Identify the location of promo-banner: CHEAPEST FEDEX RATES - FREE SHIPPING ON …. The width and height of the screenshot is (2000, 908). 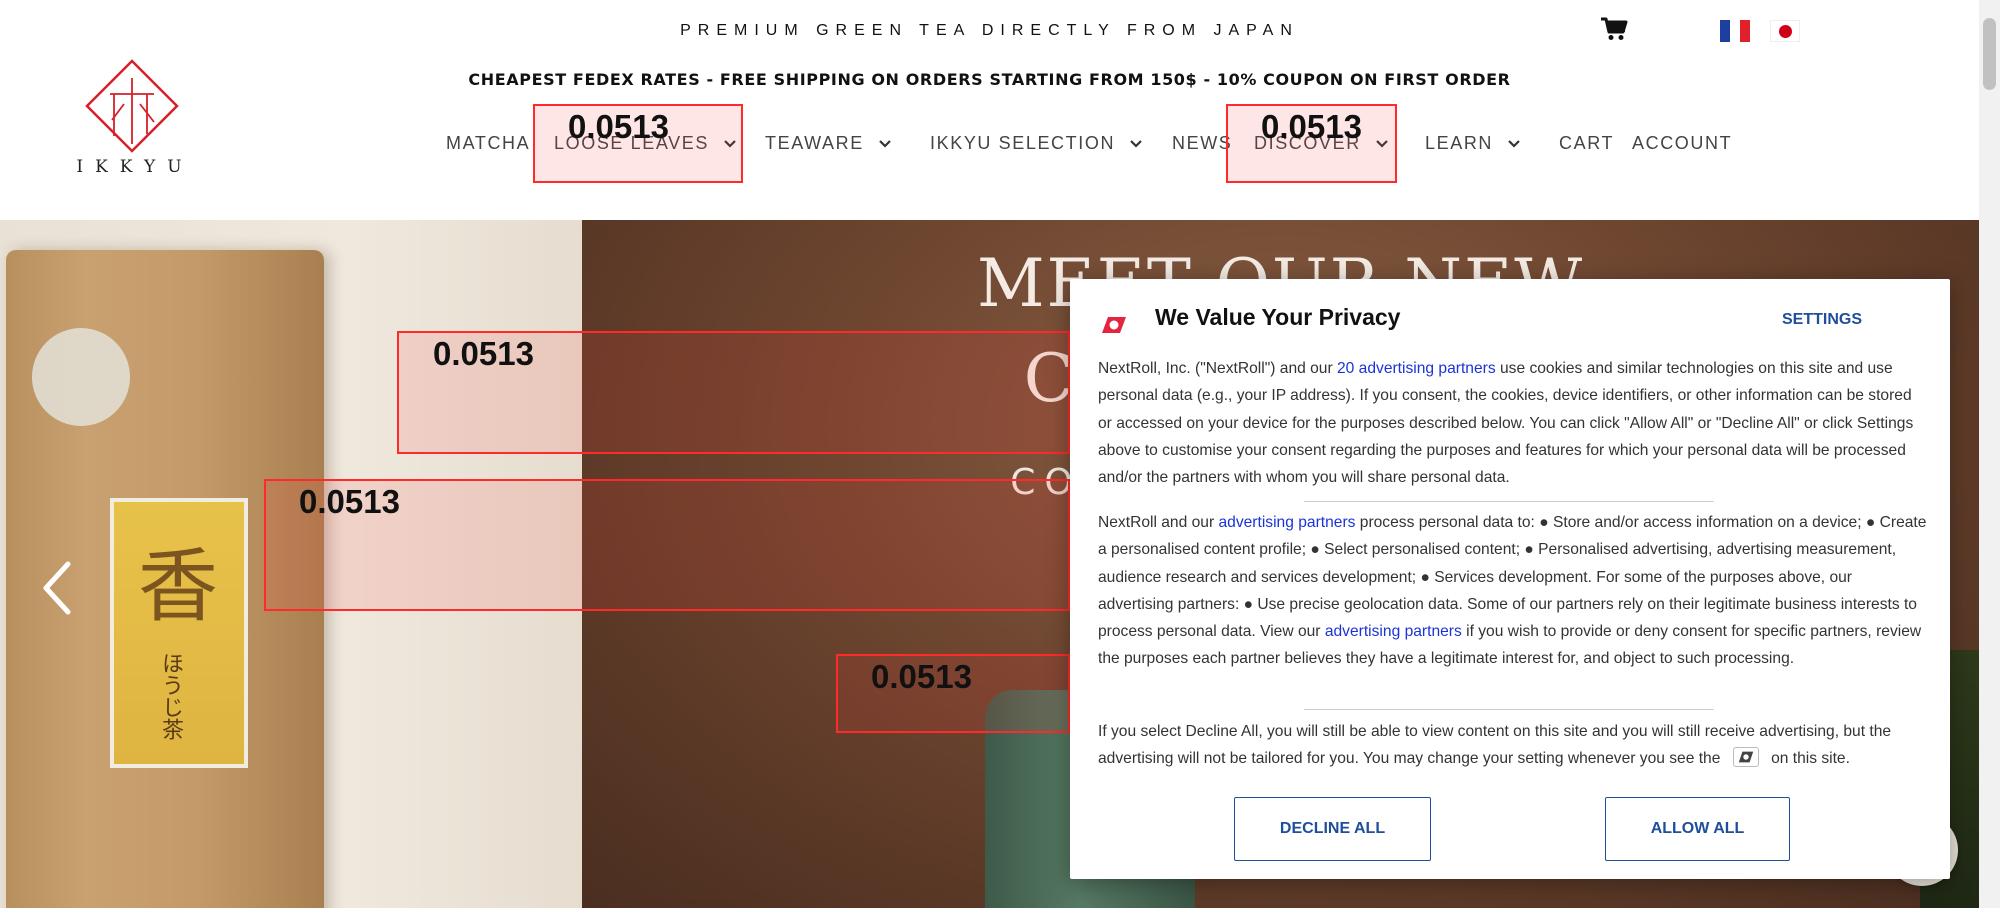
(989, 79).